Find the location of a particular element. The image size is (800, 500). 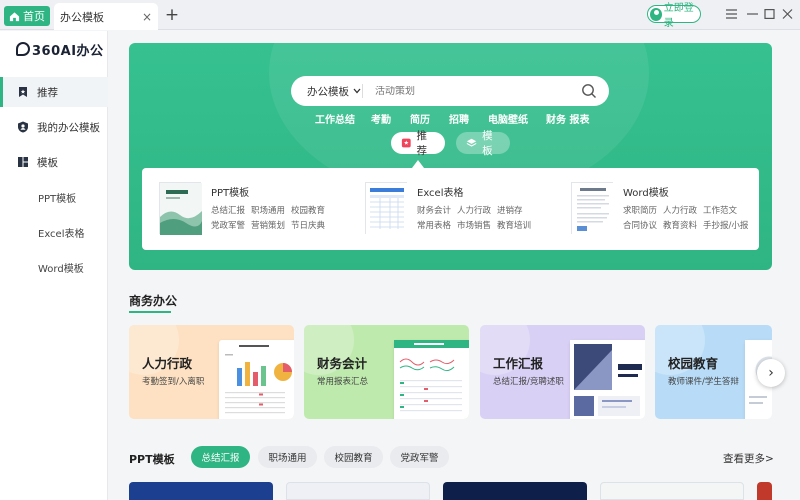

category-link: 工作范文 is located at coordinates (725, 210).